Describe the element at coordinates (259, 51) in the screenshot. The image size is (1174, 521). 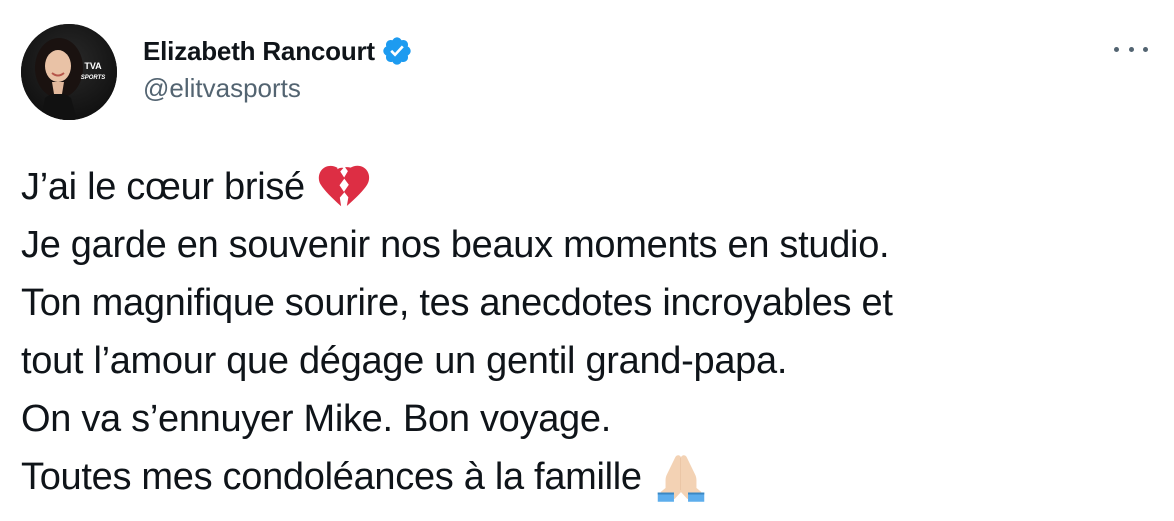
I see `display-name: Elizabeth Rancourt` at that location.